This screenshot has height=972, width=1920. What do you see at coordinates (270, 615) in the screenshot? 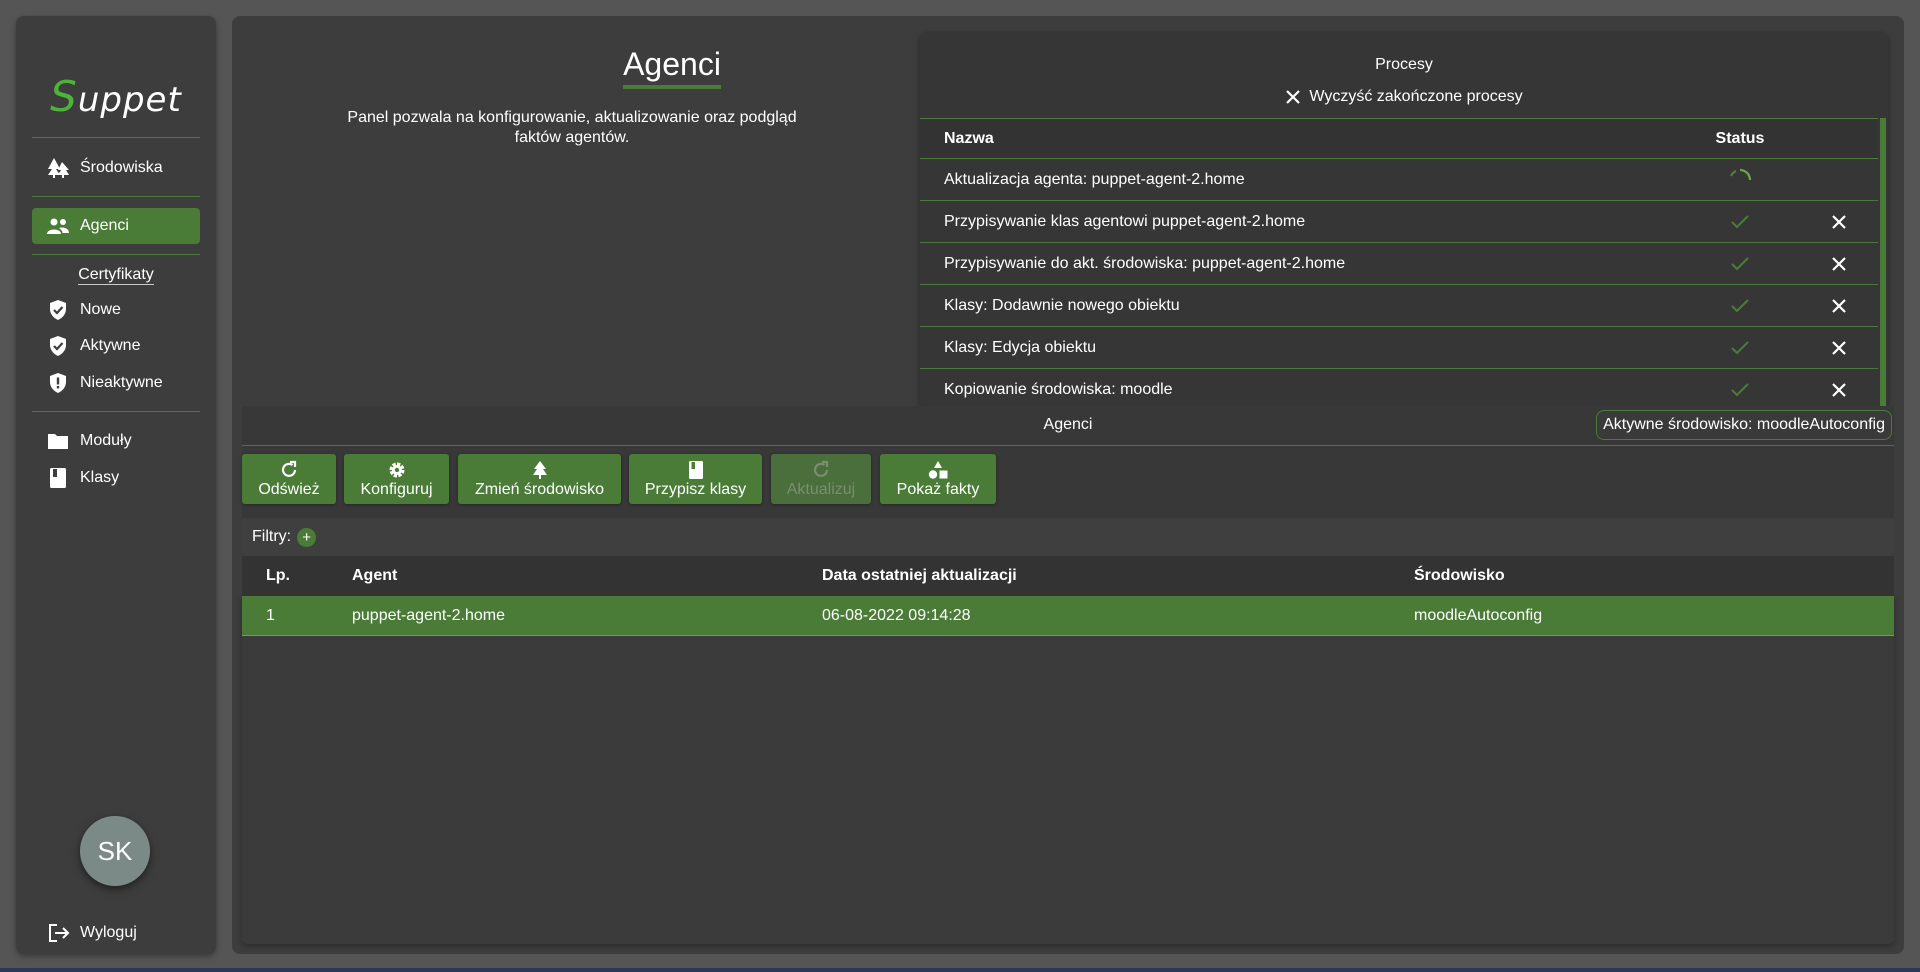
I see `agent-lp: 1` at bounding box center [270, 615].